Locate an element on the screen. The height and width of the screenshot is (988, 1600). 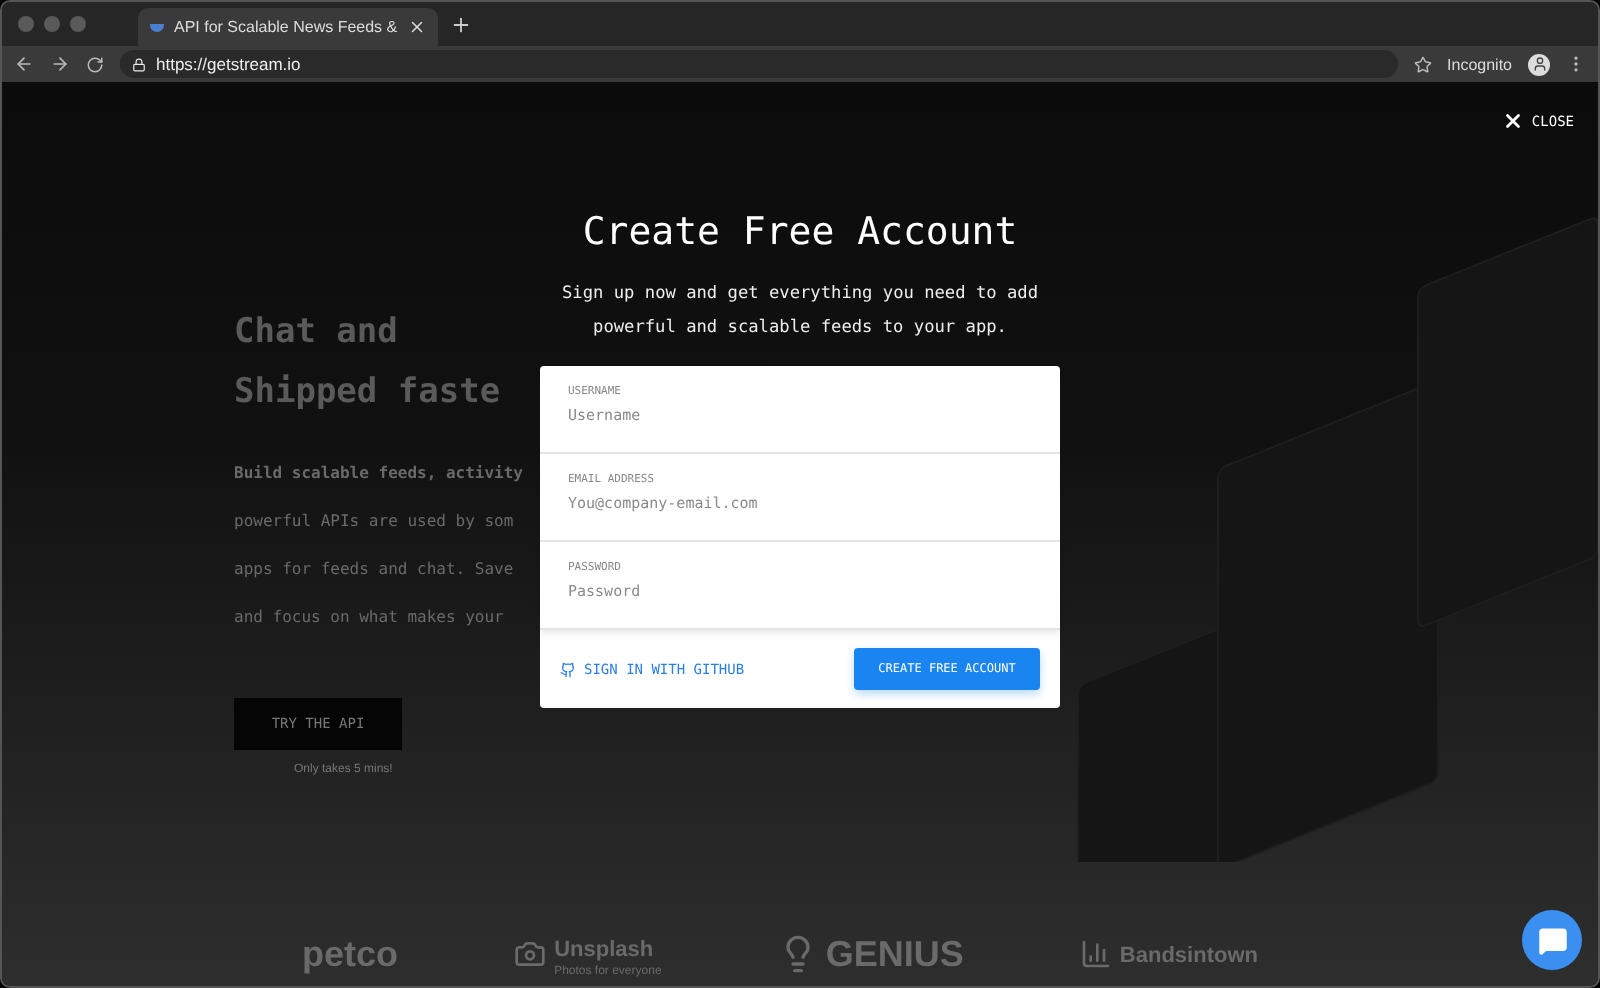
star-icon is located at coordinates (1422, 64).